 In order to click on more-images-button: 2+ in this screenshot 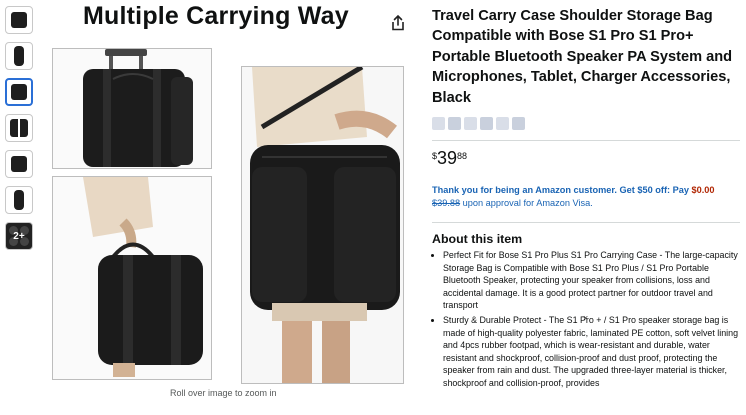, I will do `click(19, 236)`.